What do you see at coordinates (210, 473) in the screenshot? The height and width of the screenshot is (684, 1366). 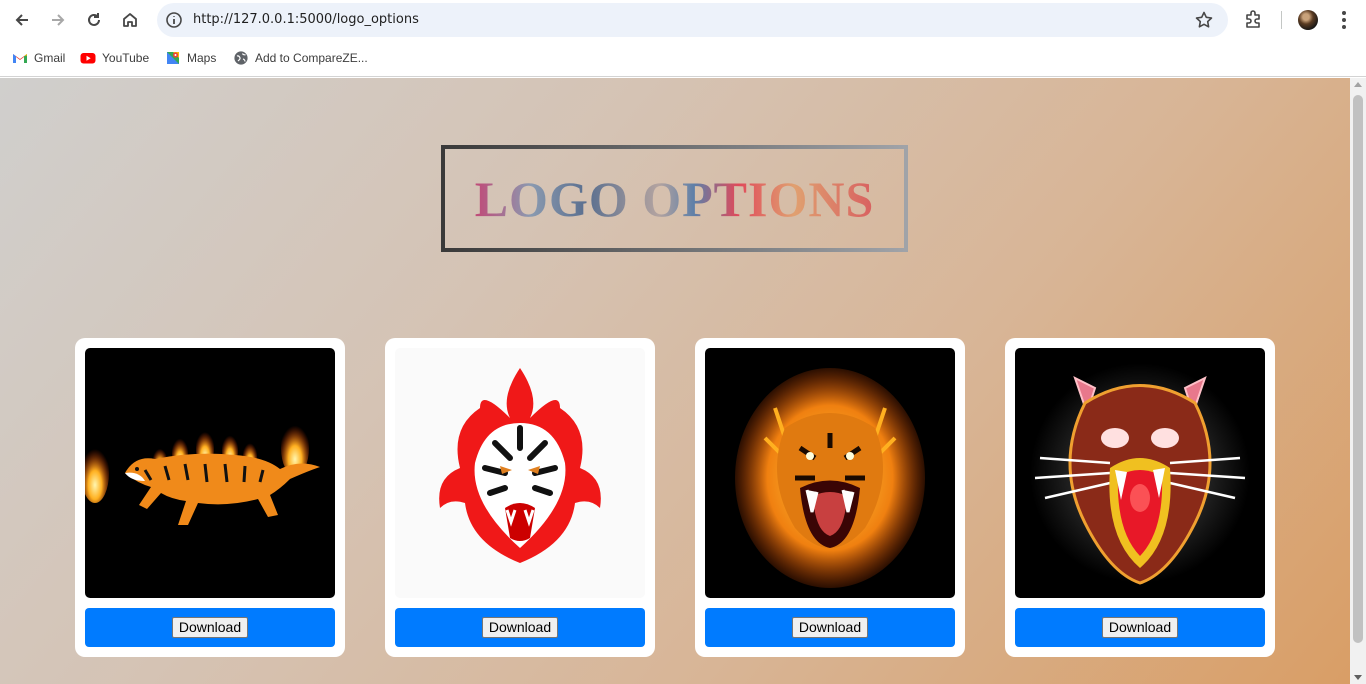 I see `running-flaming-tiger-logo` at bounding box center [210, 473].